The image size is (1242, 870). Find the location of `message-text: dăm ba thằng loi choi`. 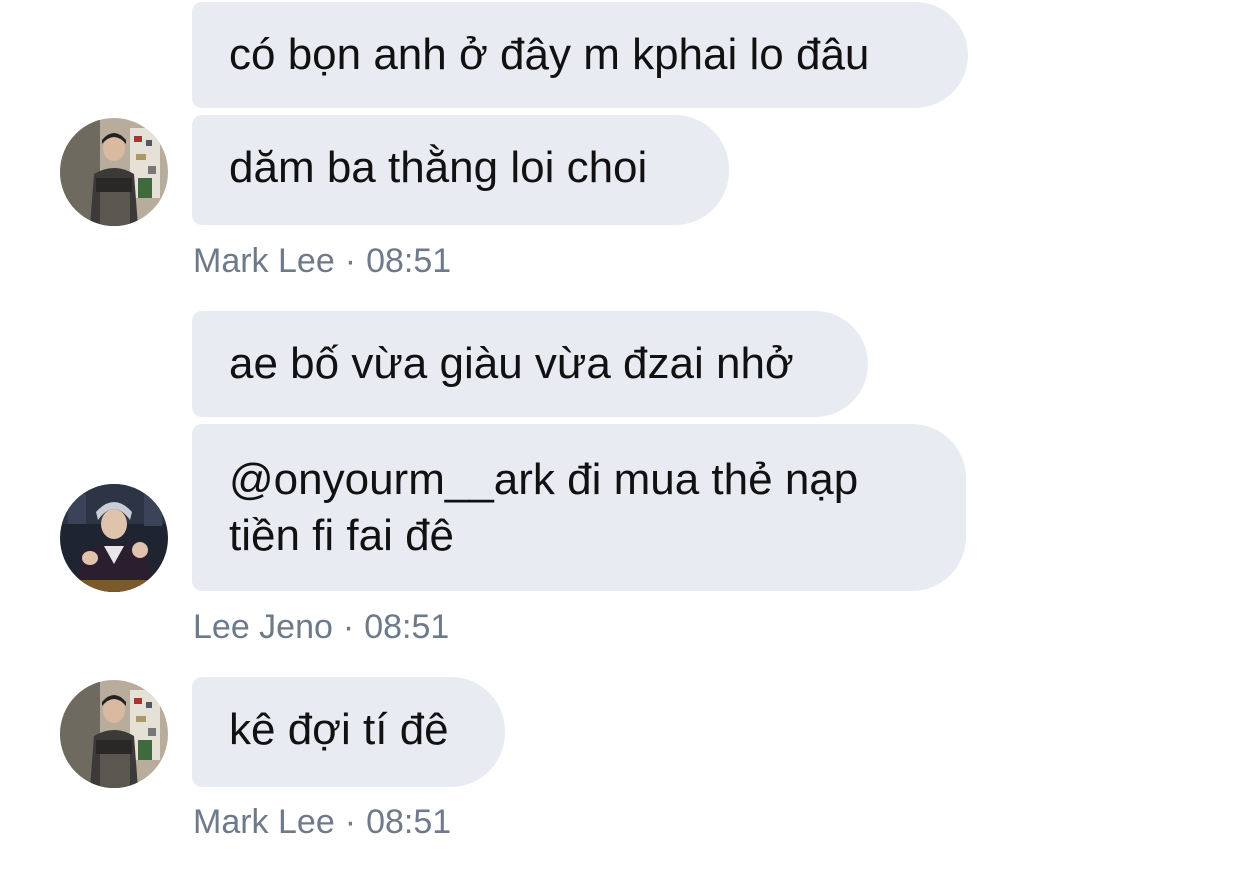

message-text: dăm ba thằng loi choi is located at coordinates (438, 167).